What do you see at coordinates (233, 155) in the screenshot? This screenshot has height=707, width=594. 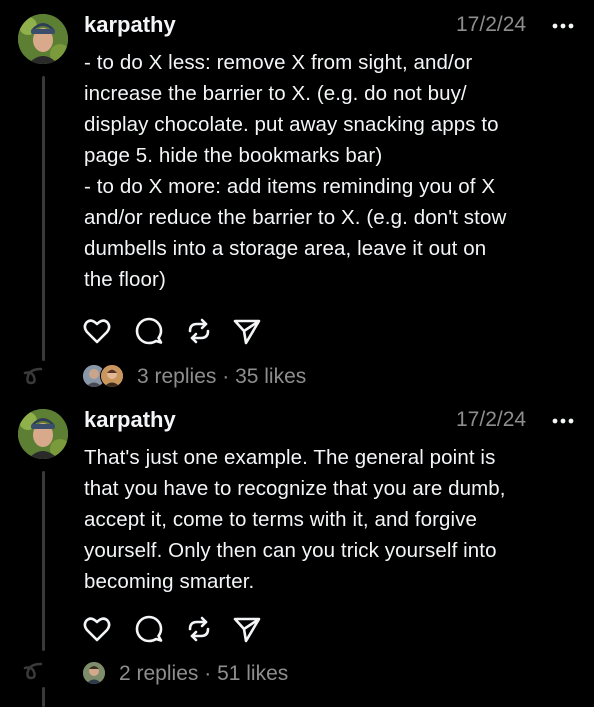 I see `post-line: page 5. hide the bookmarks bar)` at bounding box center [233, 155].